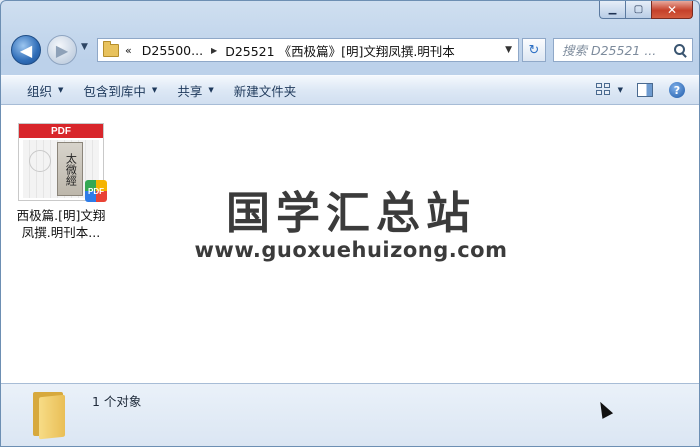 The width and height of the screenshot is (700, 447). I want to click on include-in-library-label: 包含到库中, so click(114, 91).